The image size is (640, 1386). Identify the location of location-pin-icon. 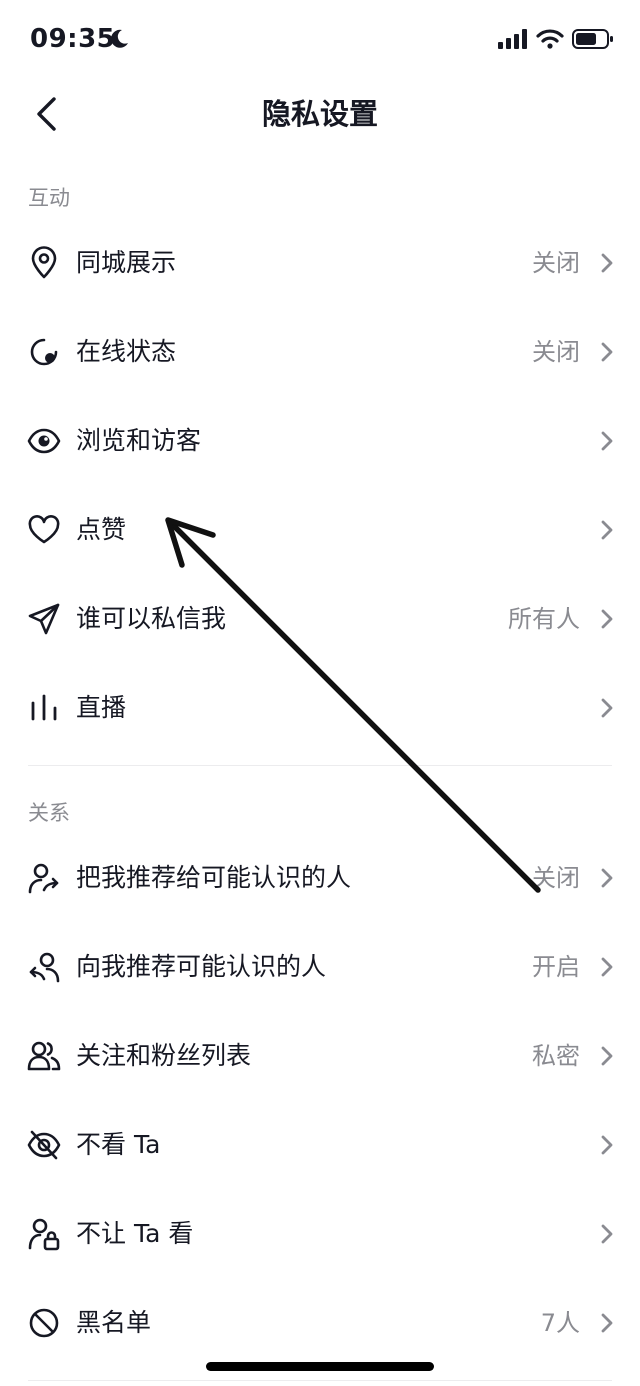
(44, 263).